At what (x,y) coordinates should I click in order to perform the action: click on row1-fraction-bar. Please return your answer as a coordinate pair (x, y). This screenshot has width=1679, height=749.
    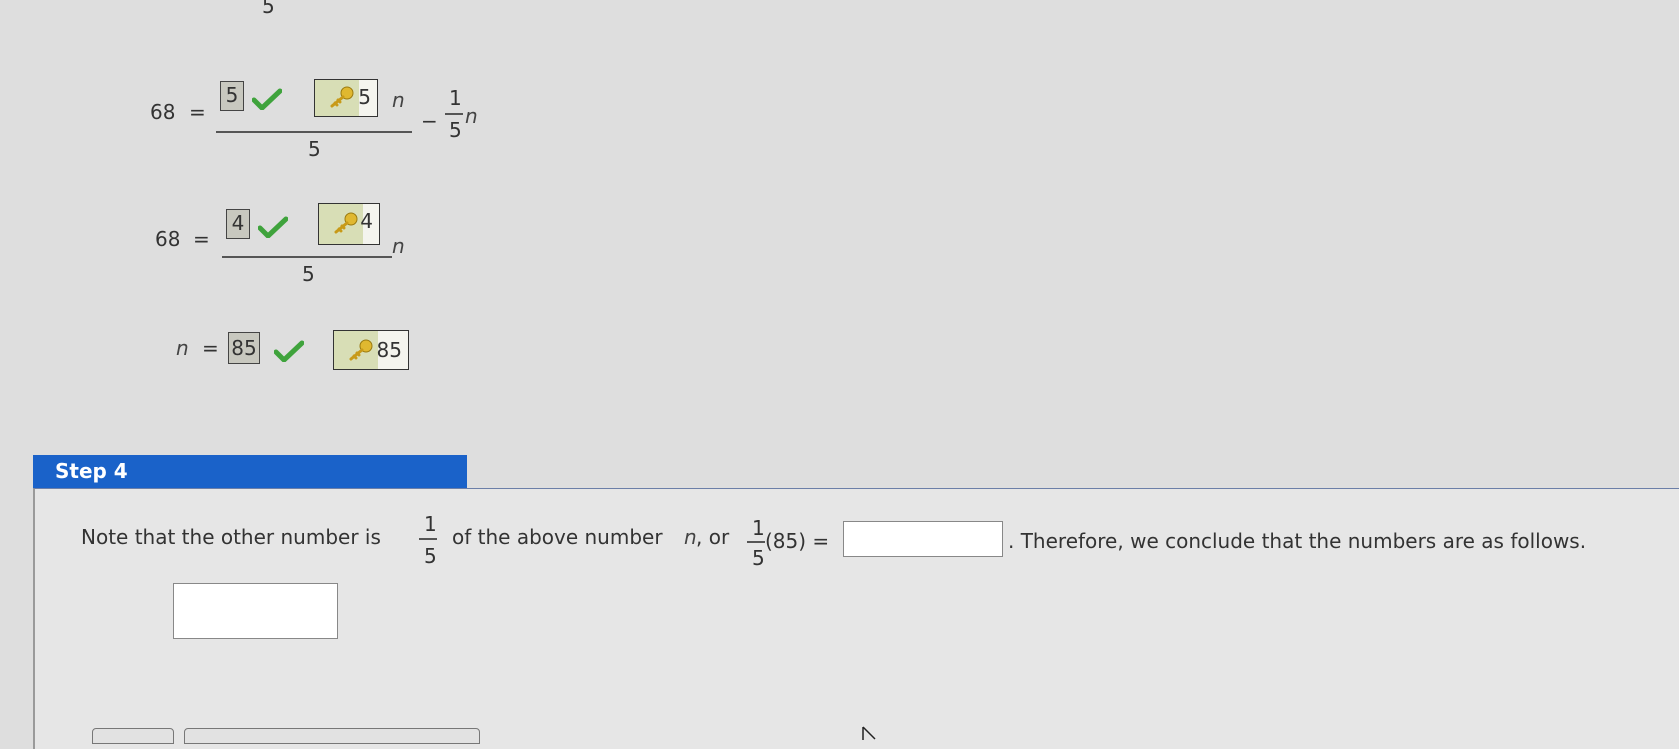
    Looking at the image, I should click on (314, 132).